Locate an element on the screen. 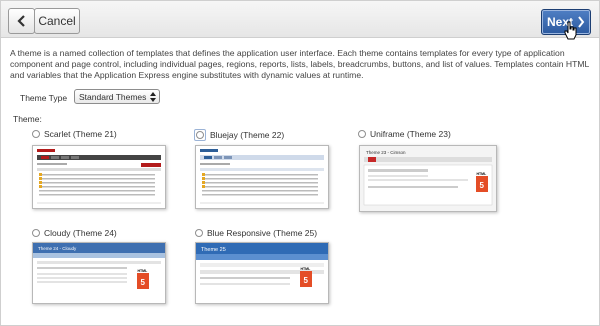 The image size is (600, 326). back-button is located at coordinates (21, 21).